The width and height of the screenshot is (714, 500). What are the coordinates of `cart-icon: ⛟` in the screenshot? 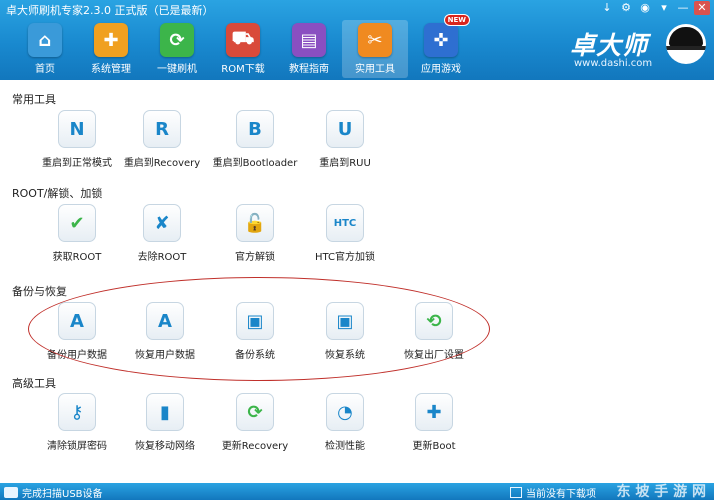 It's located at (243, 40).